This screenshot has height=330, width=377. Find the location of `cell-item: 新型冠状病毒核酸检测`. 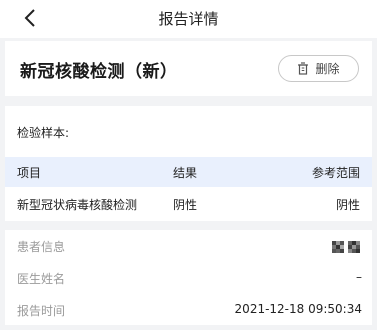

cell-item: 新型冠状病毒核酸检测 is located at coordinates (77, 204).